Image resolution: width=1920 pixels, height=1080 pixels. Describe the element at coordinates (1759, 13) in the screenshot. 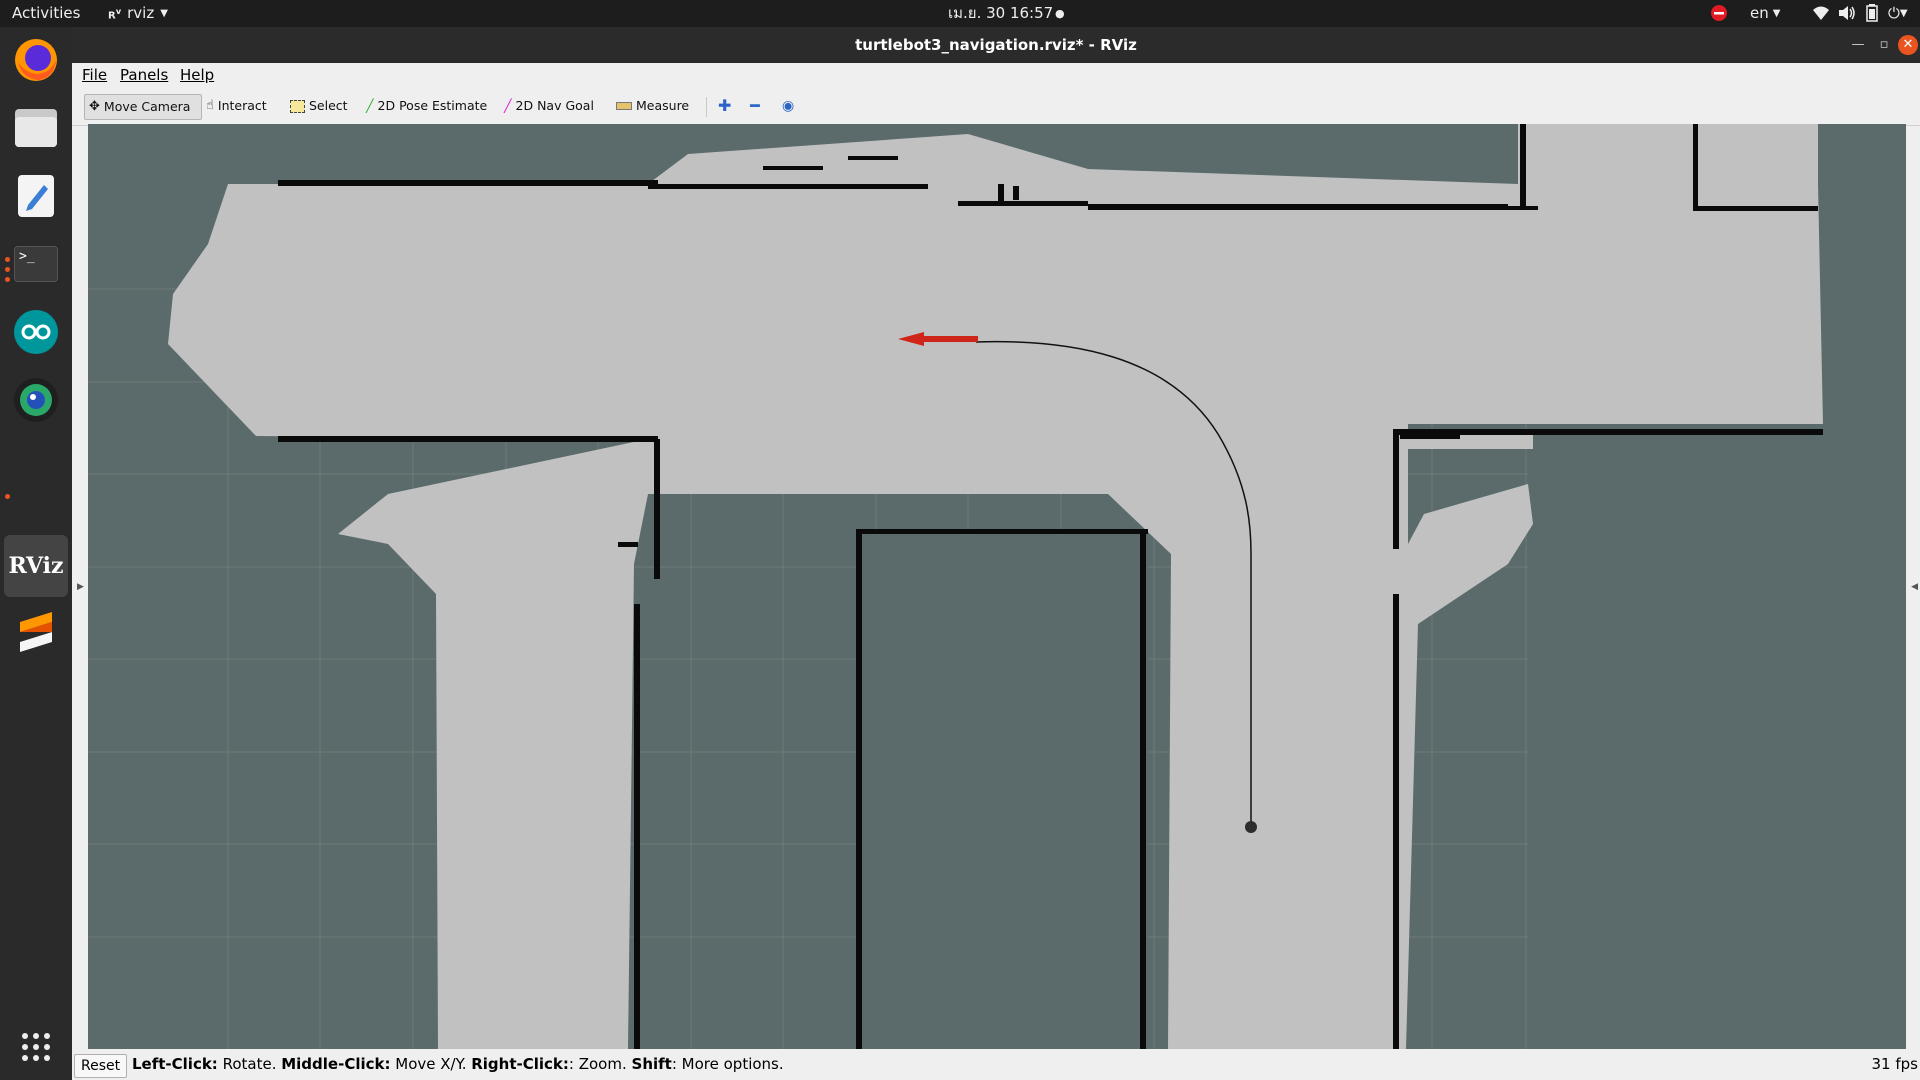

I see `language-label: en` at that location.